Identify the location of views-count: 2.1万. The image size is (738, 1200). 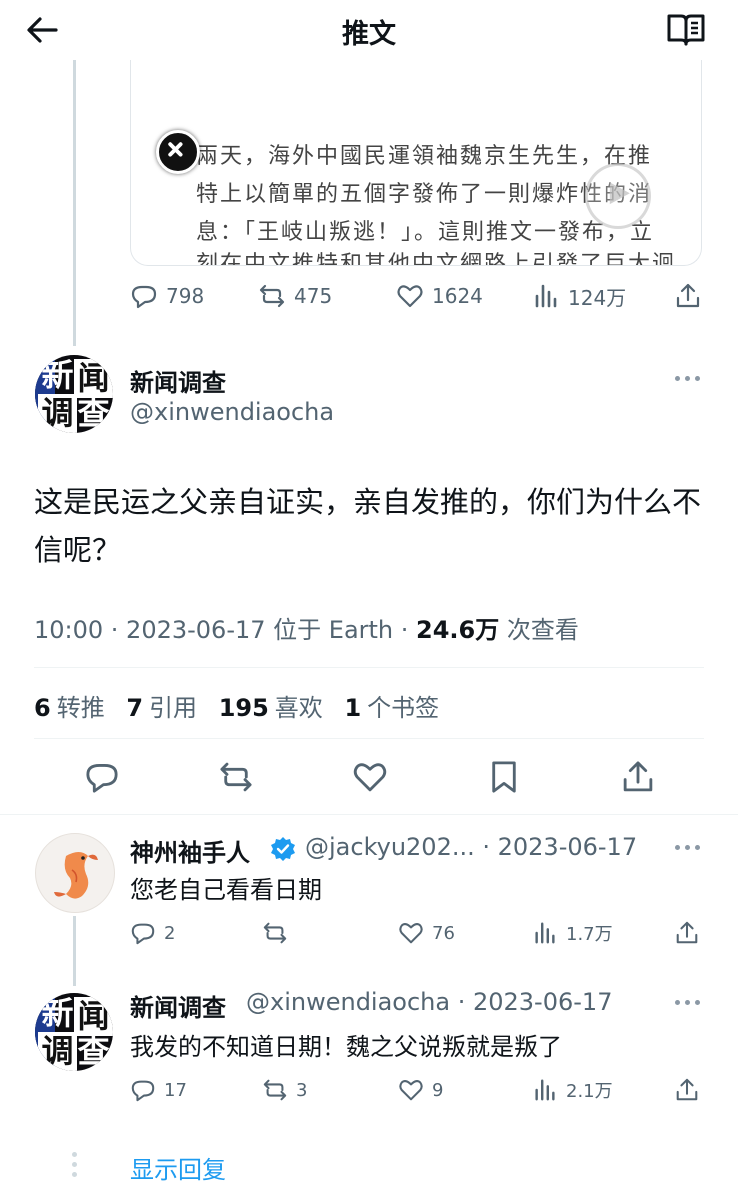
(589, 1091).